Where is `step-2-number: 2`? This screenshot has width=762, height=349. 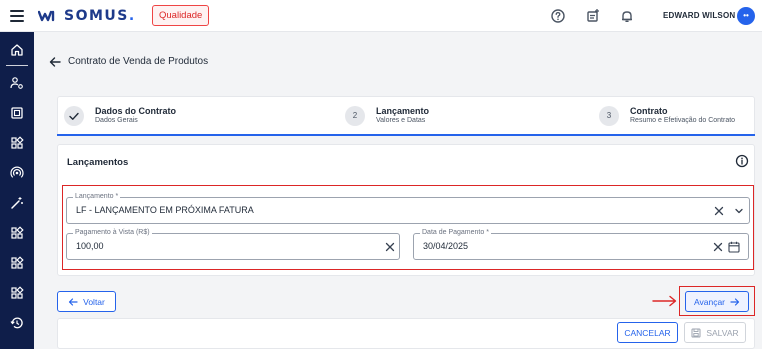
step-2-number: 2 is located at coordinates (355, 116).